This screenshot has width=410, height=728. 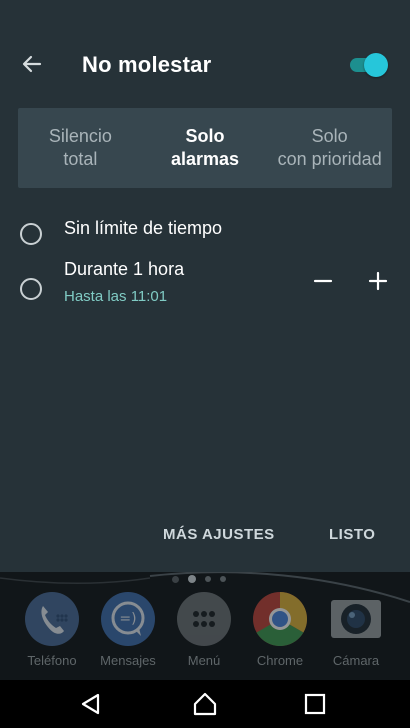 I want to click on page-indicator, so click(x=199, y=579).